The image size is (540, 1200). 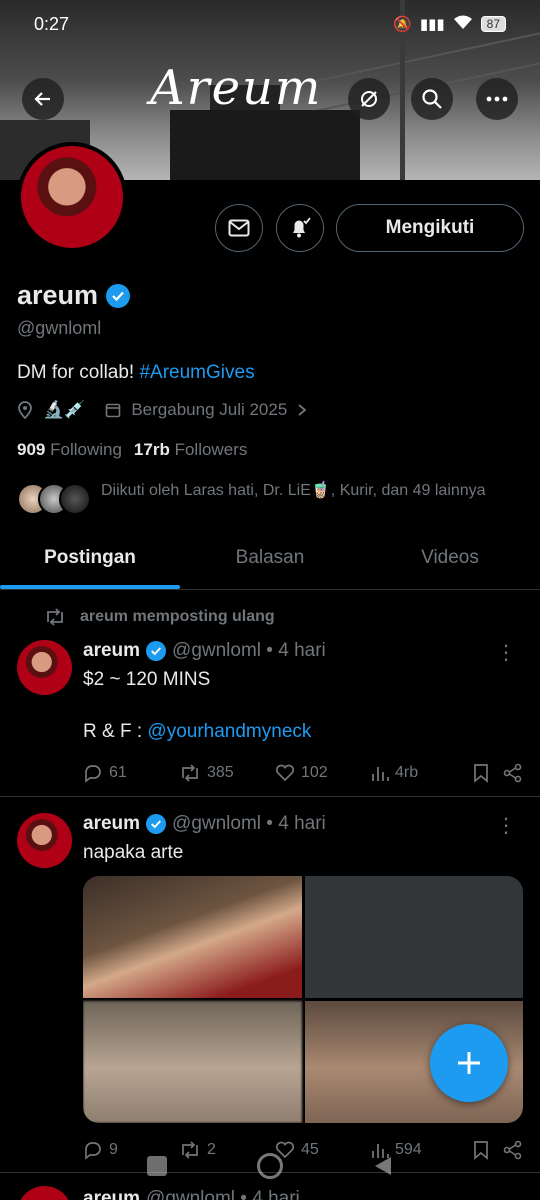 I want to click on grok-button, so click(x=369, y=99).